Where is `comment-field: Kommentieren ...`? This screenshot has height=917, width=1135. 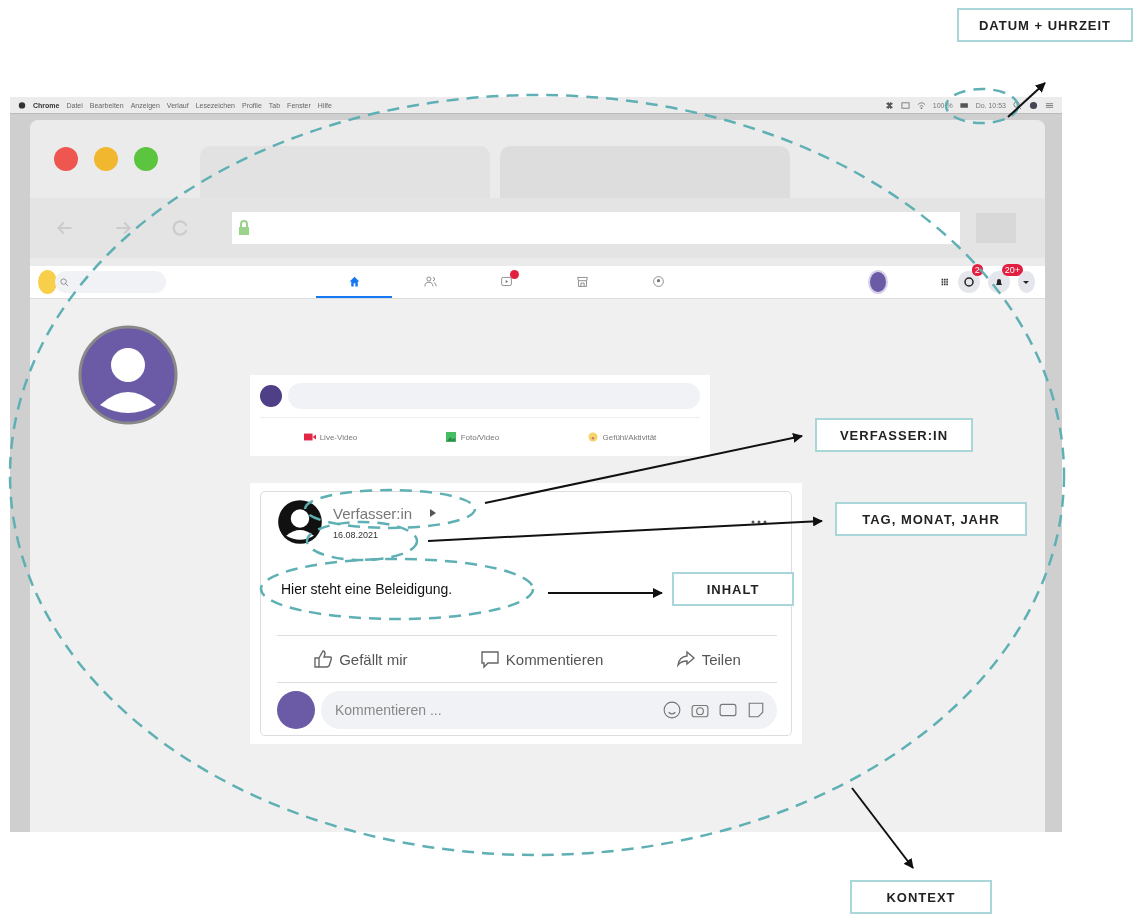 comment-field: Kommentieren ... is located at coordinates (493, 710).